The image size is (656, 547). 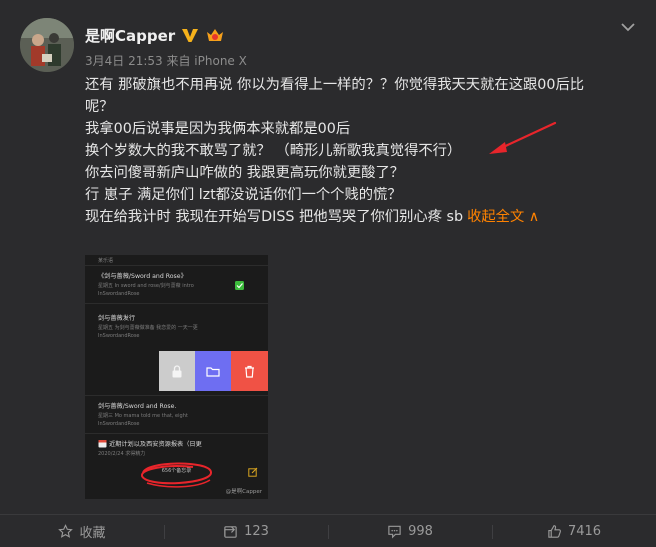 I want to click on note-title: 近期计划以及西安资源报表（日更, so click(x=155, y=444).